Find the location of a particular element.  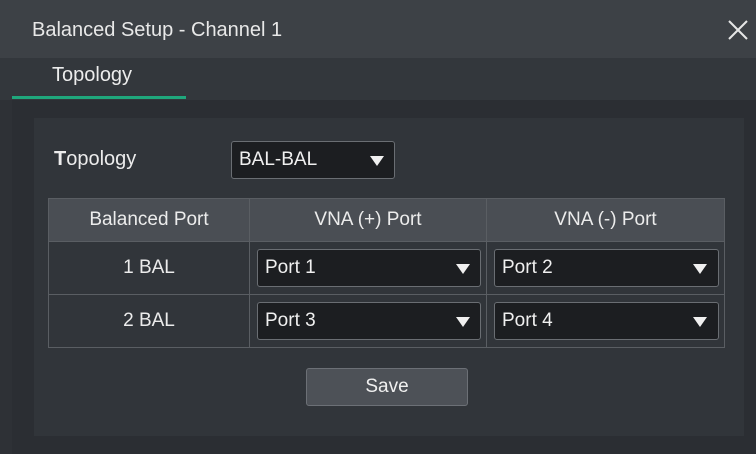

close-button is located at coordinates (738, 30).